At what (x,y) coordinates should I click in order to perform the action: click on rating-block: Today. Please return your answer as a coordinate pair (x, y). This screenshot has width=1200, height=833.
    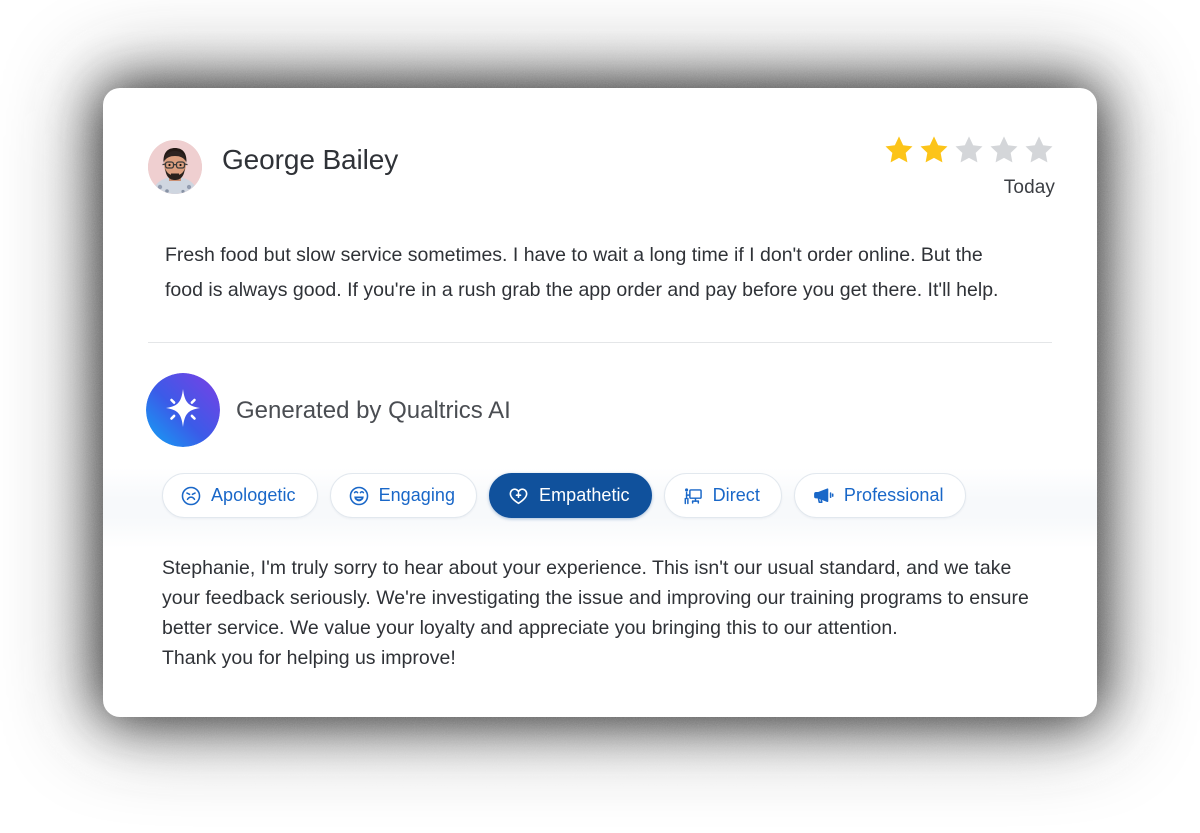
    Looking at the image, I should click on (969, 166).